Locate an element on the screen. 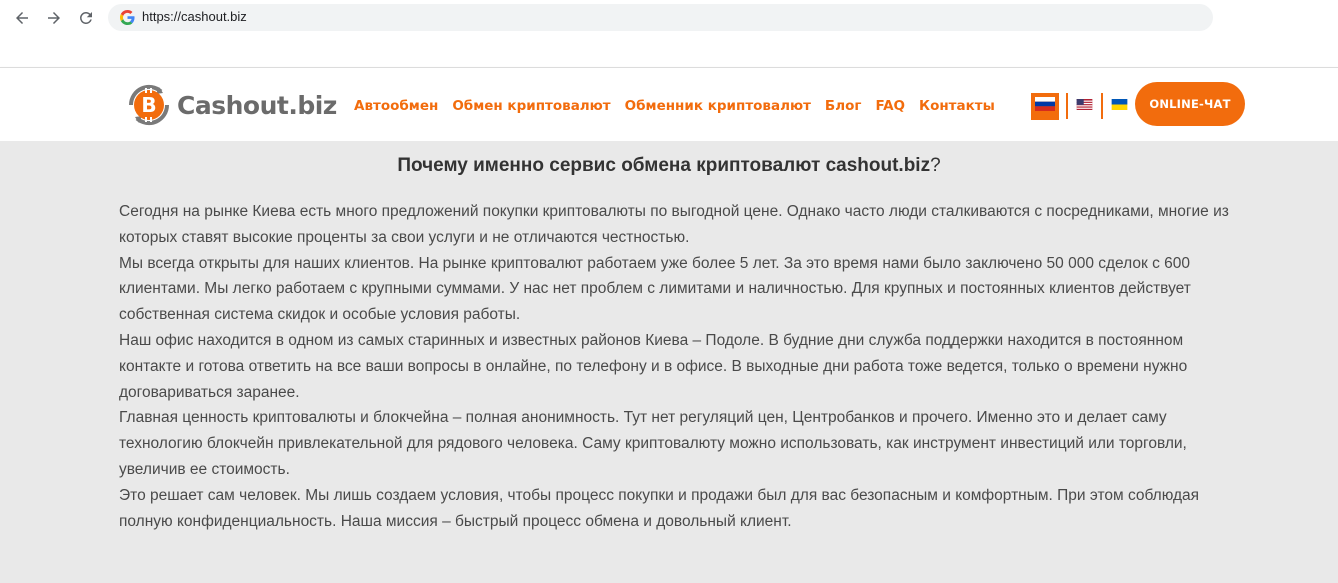  language-ru-button is located at coordinates (1045, 106).